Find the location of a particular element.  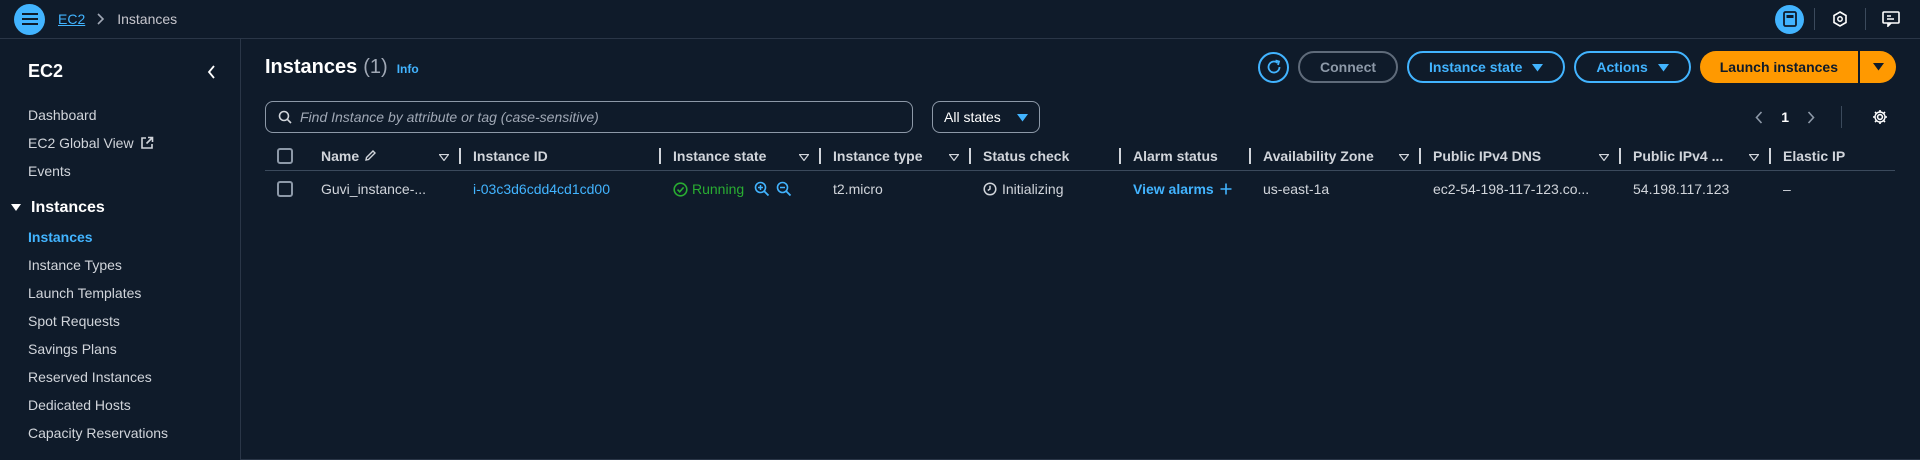

select-all-checkbox is located at coordinates (285, 155).